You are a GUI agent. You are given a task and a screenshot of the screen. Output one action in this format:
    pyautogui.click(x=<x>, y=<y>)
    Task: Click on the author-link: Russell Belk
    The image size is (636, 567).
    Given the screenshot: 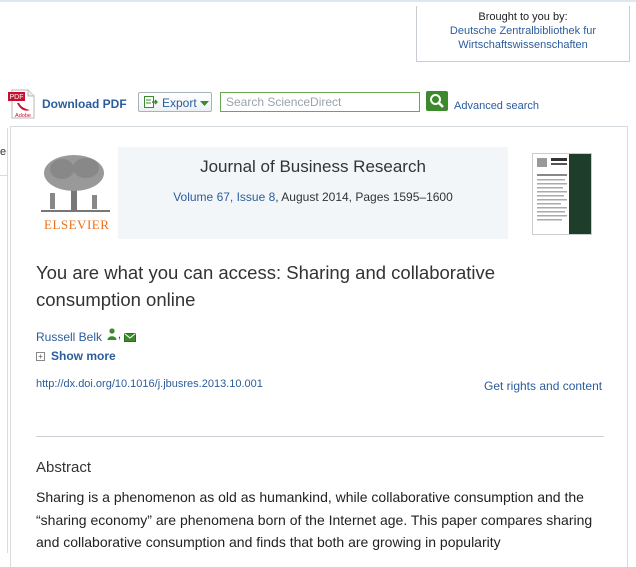 What is the action you would take?
    pyautogui.click(x=69, y=337)
    